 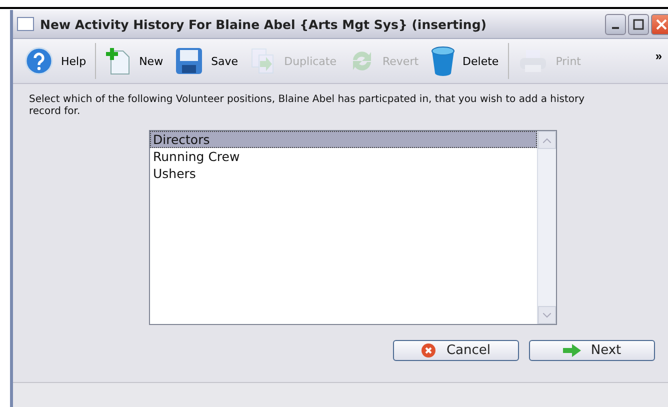 What do you see at coordinates (39, 61) in the screenshot?
I see `help-icon` at bounding box center [39, 61].